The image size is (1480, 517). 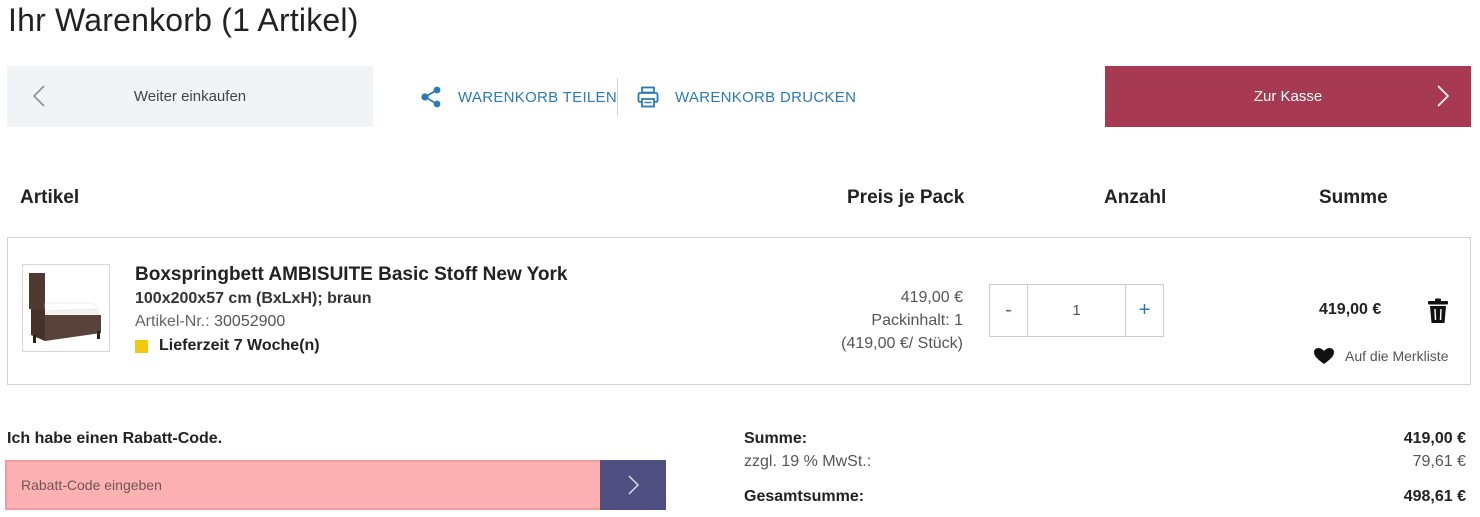 What do you see at coordinates (50, 197) in the screenshot?
I see `header-article: Artikel` at bounding box center [50, 197].